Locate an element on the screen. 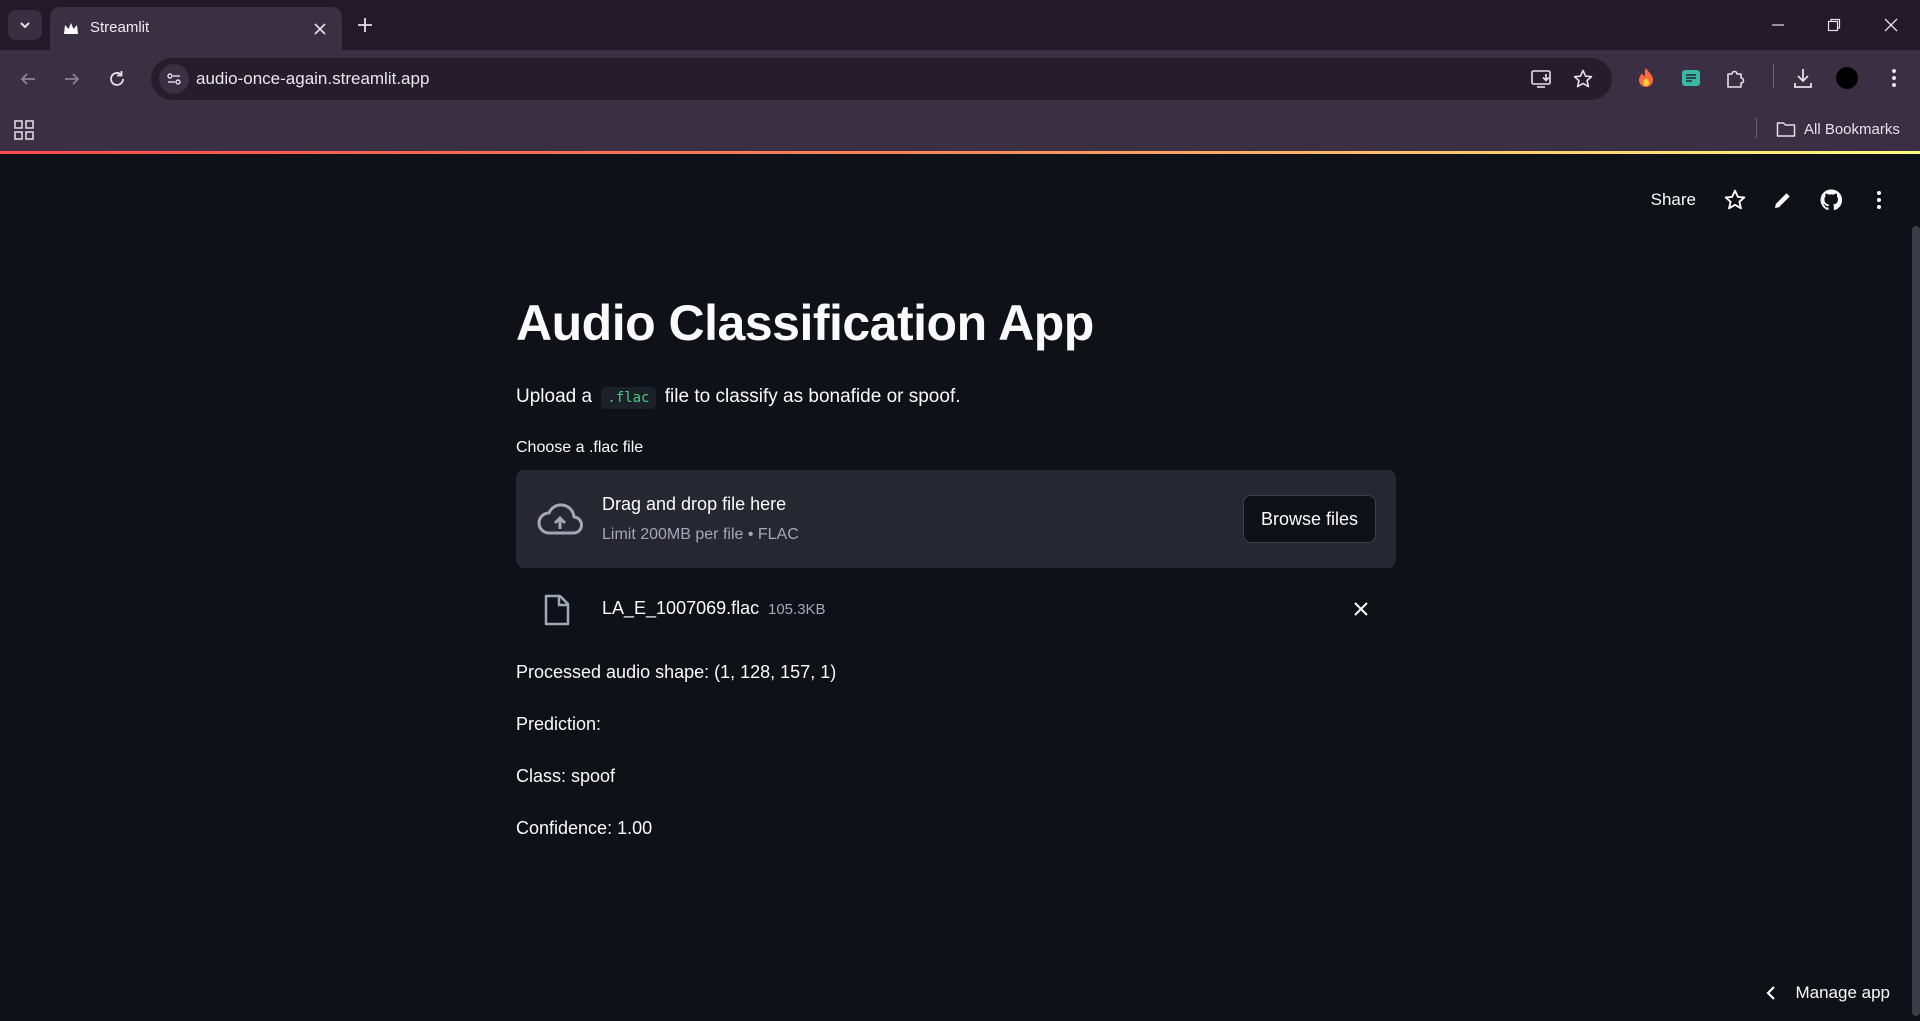  uploader-label: Choose a .flac file is located at coordinates (580, 447).